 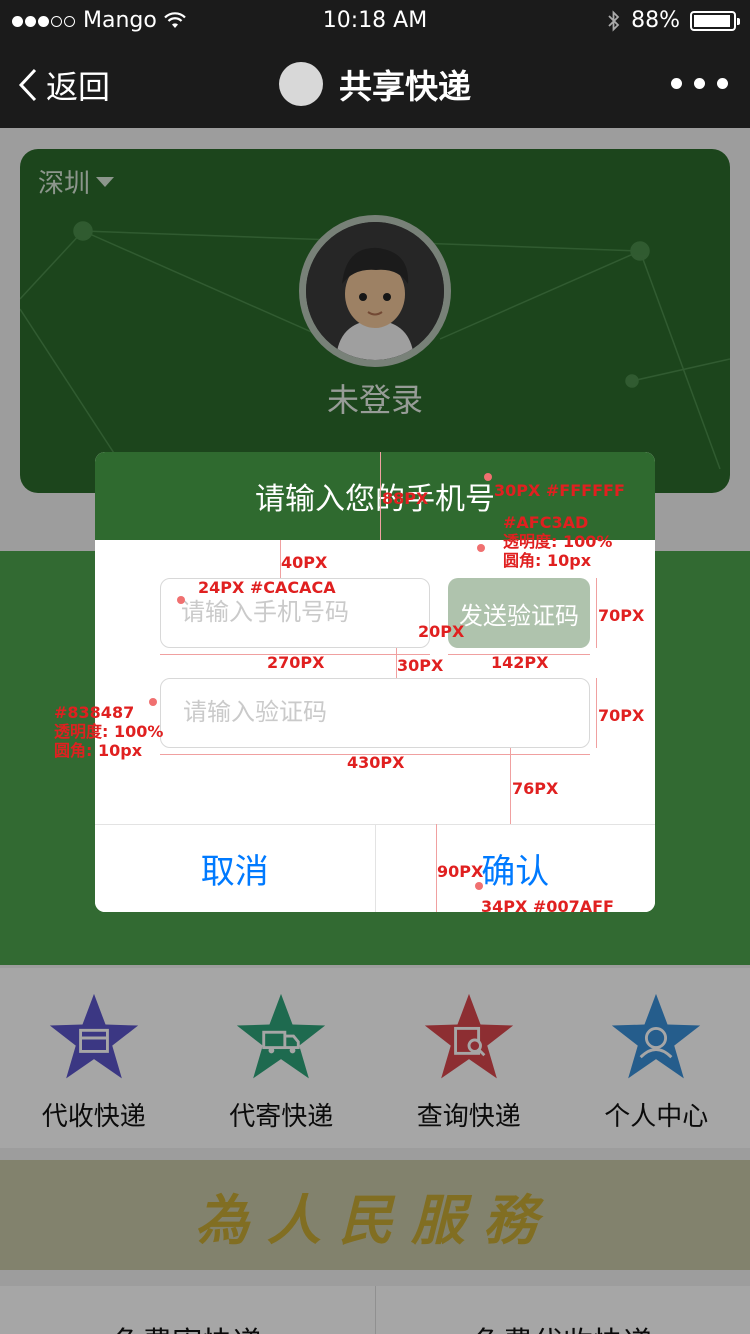 What do you see at coordinates (614, 20) in the screenshot?
I see `bluetooth-icon` at bounding box center [614, 20].